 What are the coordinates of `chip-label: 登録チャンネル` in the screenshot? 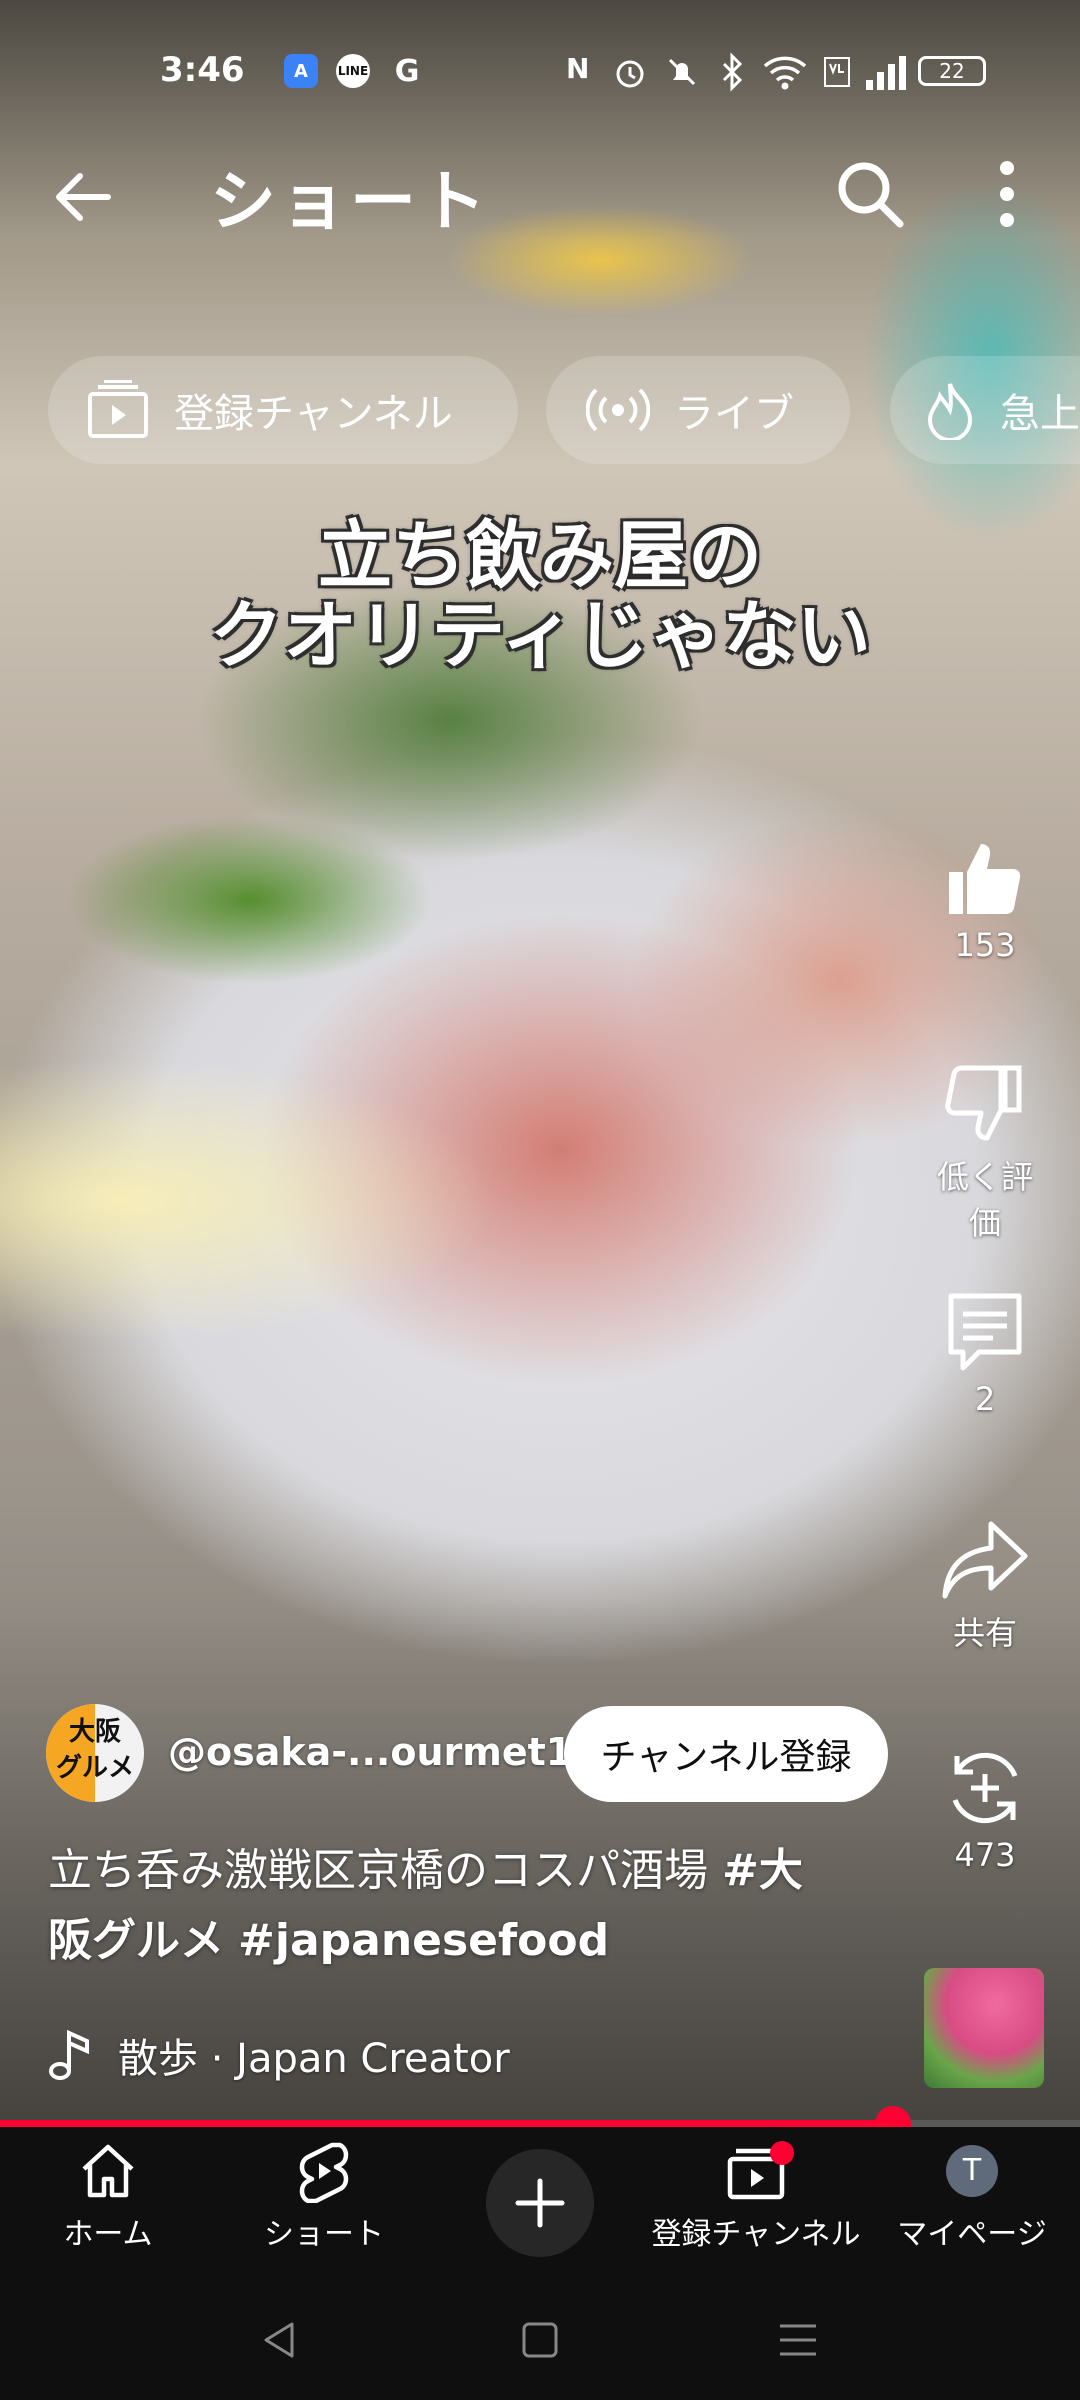 It's located at (313, 414).